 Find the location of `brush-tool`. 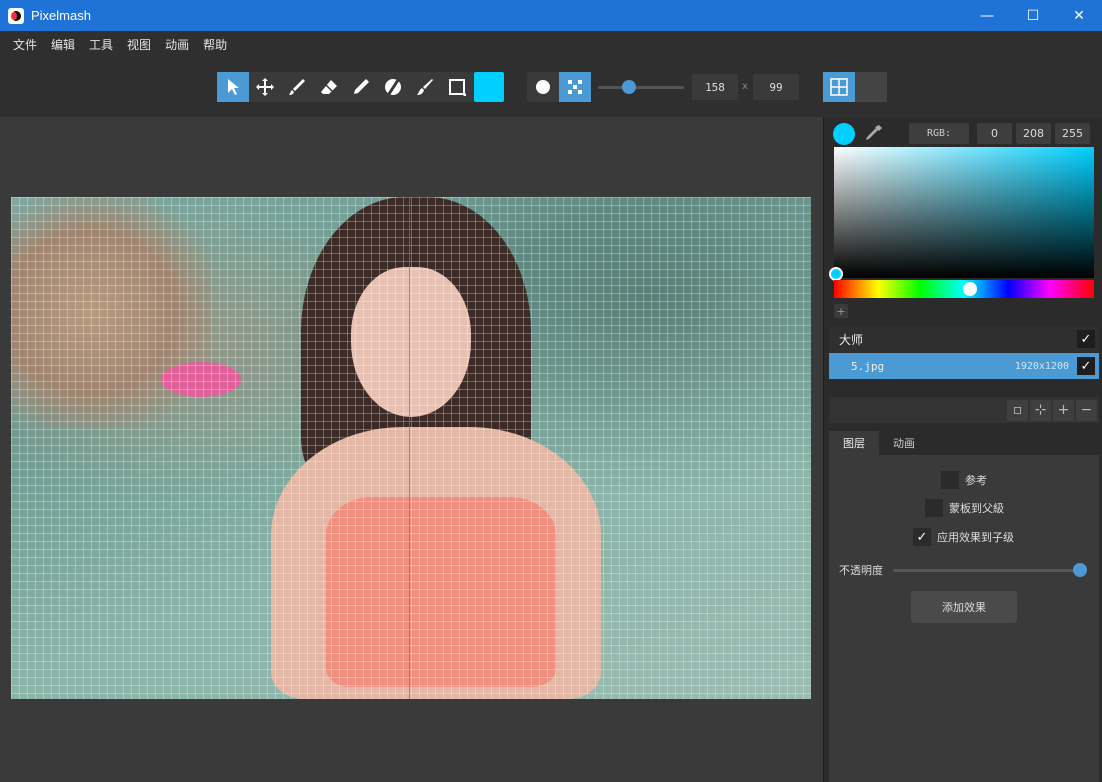

brush-tool is located at coordinates (297, 87).